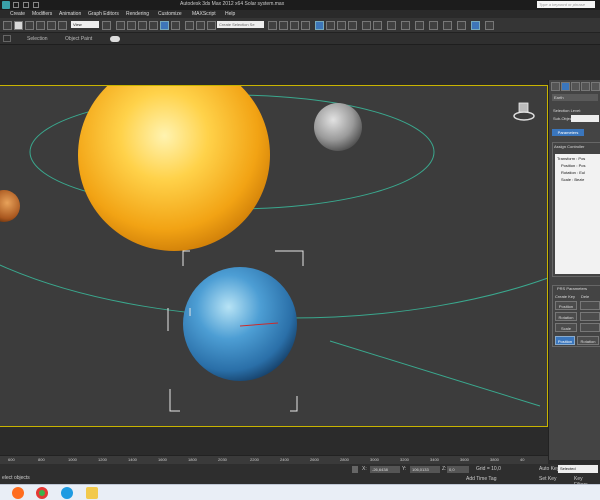 This screenshot has height=500, width=600. I want to click on graphite-toggle-icon, so click(283, 25).